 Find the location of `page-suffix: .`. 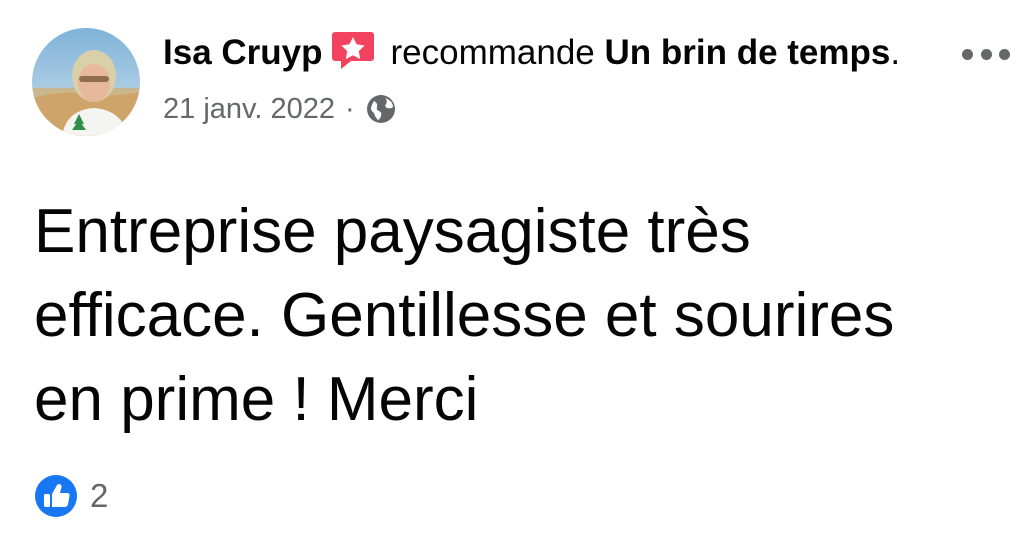

page-suffix: . is located at coordinates (895, 52).